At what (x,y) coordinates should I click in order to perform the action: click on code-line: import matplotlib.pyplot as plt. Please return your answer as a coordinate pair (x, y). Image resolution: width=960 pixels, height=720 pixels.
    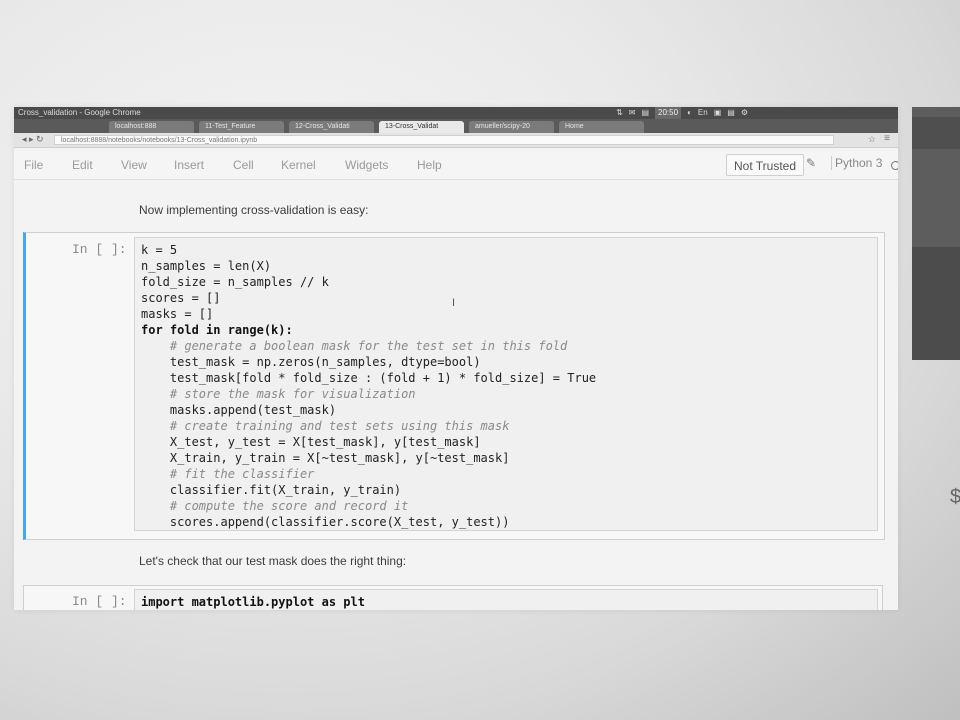
    Looking at the image, I should click on (253, 602).